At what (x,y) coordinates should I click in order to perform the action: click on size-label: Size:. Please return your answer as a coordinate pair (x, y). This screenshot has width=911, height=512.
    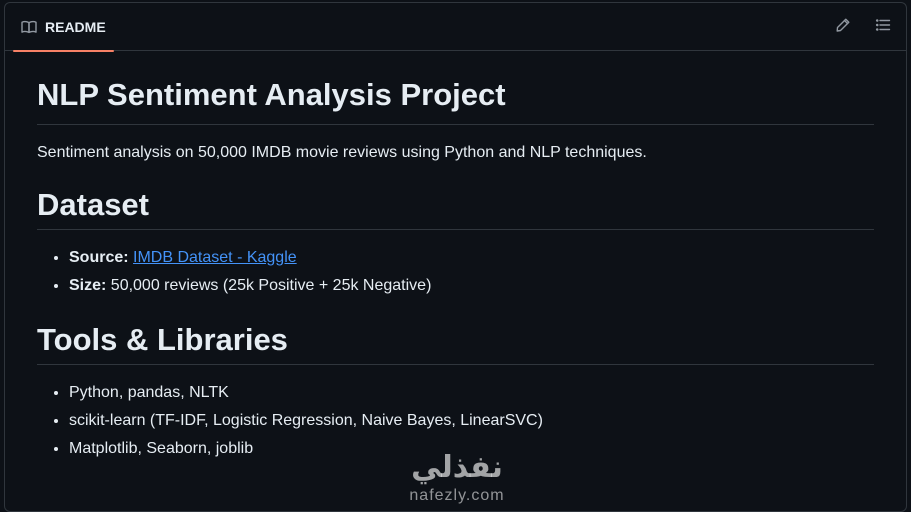
    Looking at the image, I should click on (88, 285).